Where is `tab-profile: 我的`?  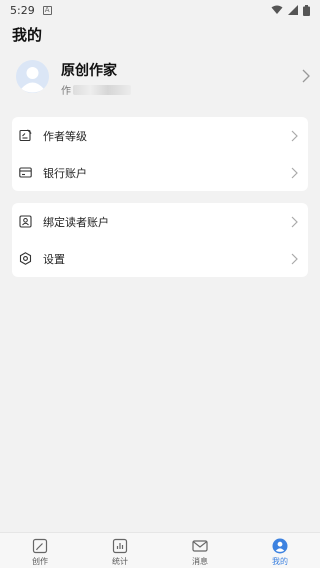
tab-profile: 我的 is located at coordinates (280, 550).